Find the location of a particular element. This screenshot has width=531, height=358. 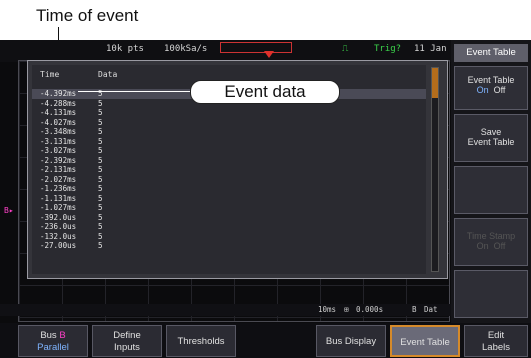

event-time: -4.392ms is located at coordinates (58, 93).